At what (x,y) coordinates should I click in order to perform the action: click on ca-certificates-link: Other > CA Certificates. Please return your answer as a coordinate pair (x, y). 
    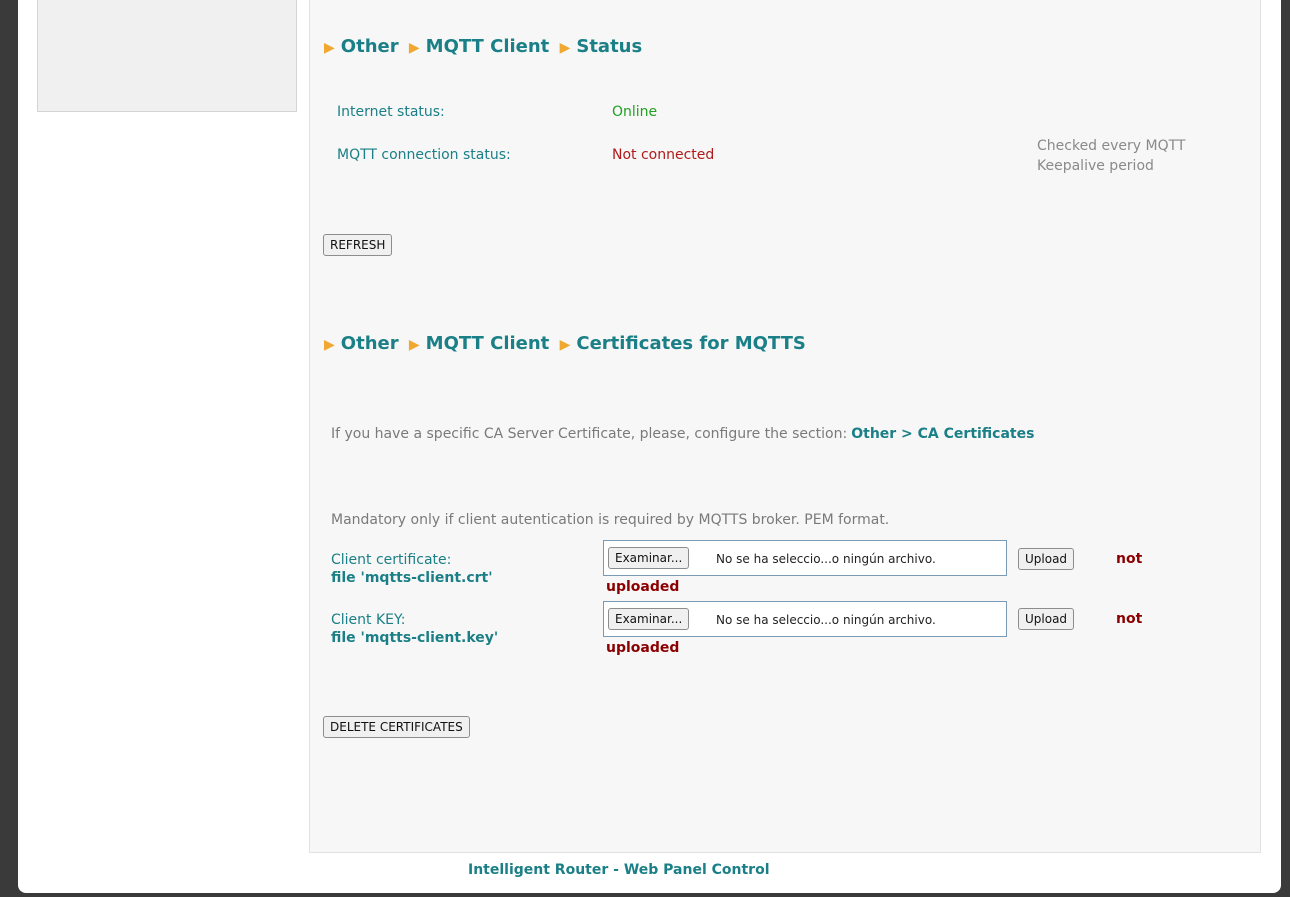
    Looking at the image, I should click on (942, 434).